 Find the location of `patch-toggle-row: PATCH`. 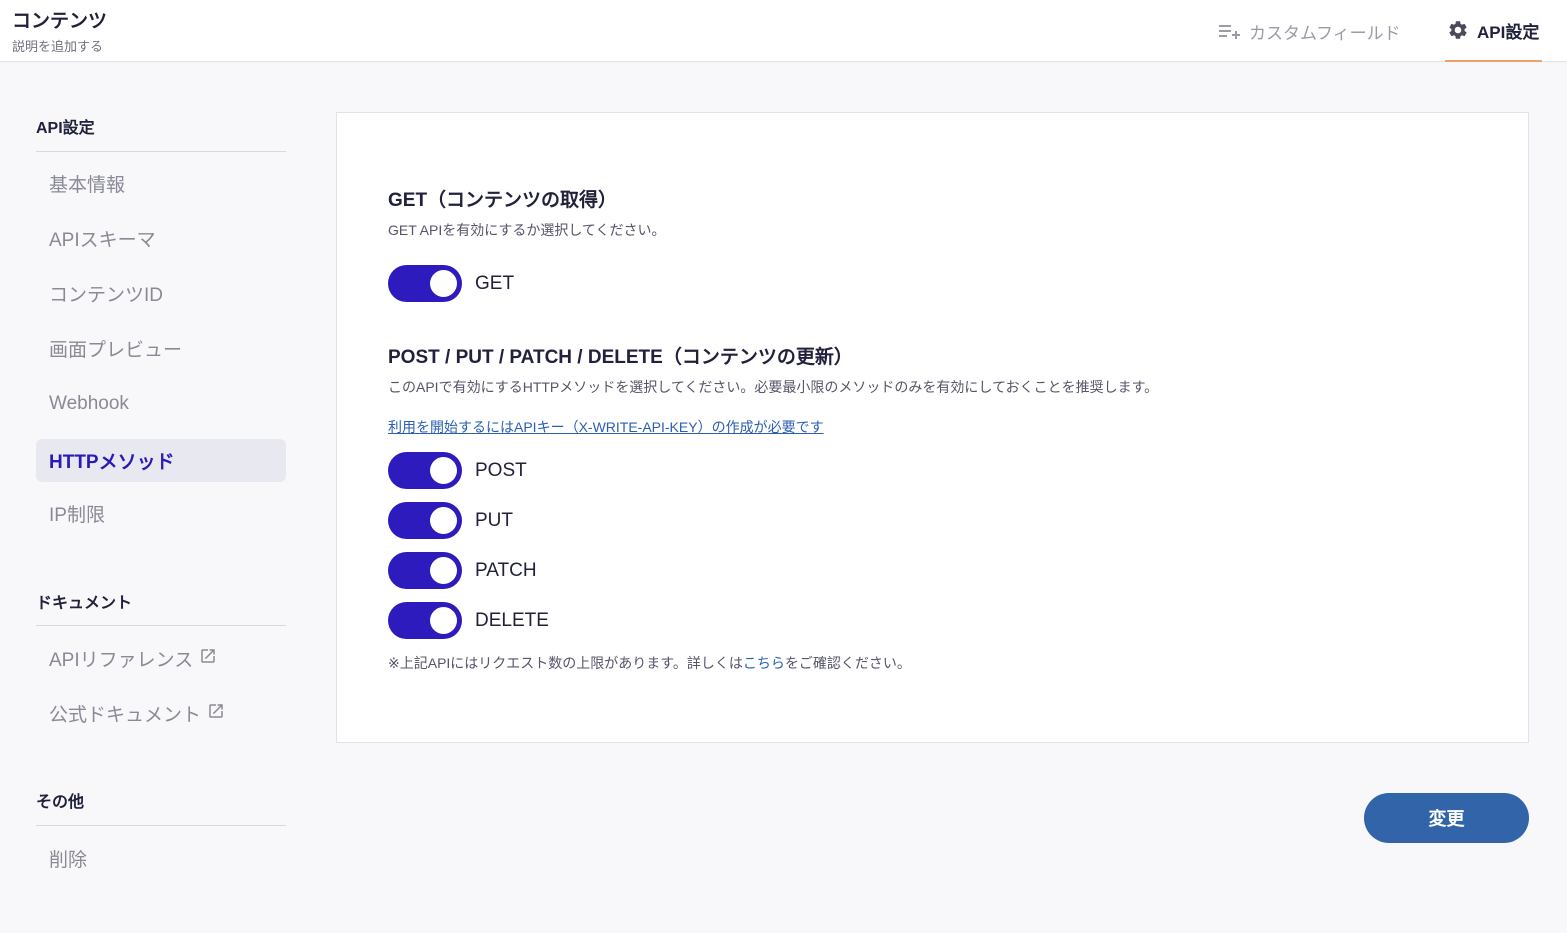

patch-toggle-row: PATCH is located at coordinates (462, 570).